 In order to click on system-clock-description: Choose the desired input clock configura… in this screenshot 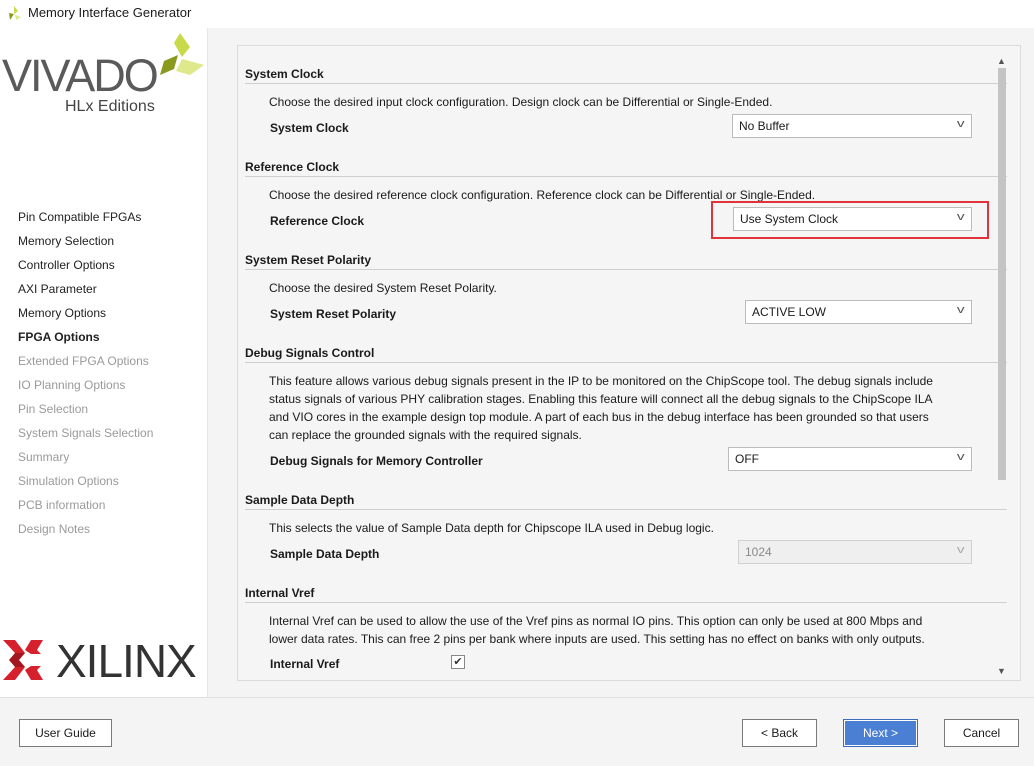, I will do `click(521, 102)`.